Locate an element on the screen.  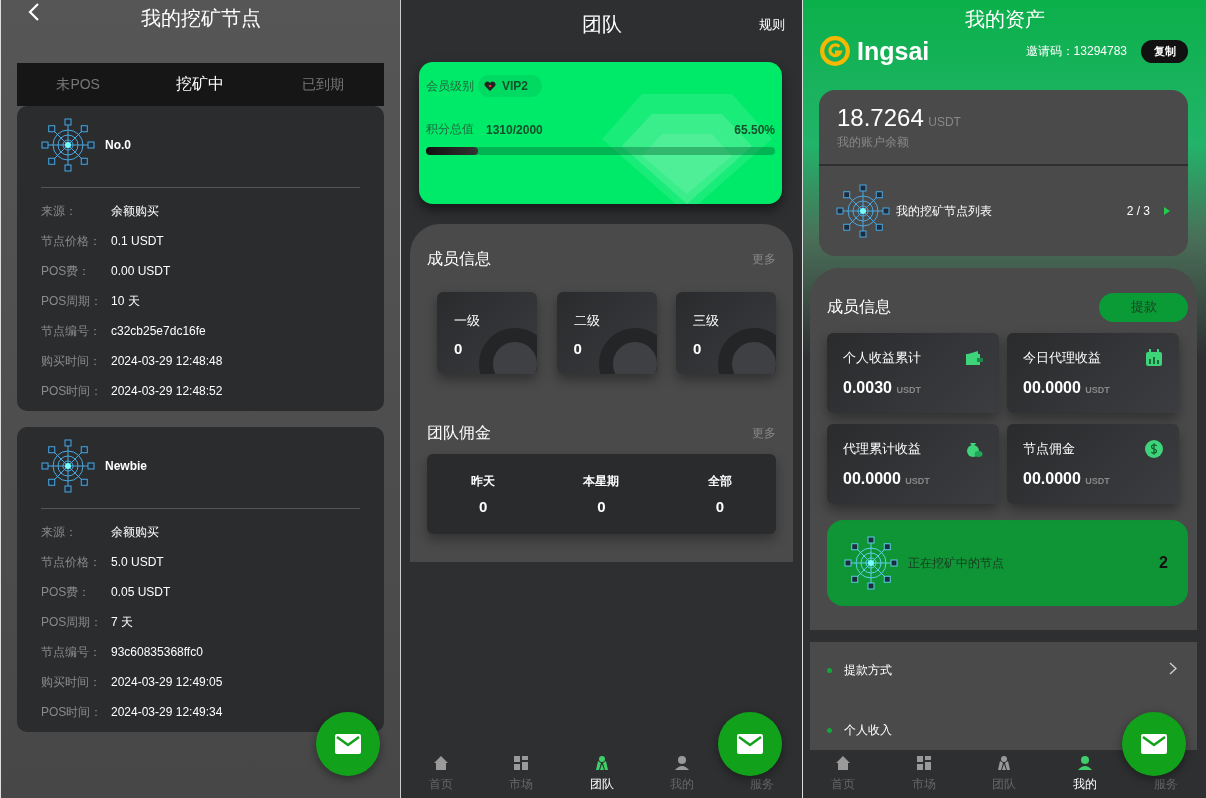
tier-card: 二级 0 is located at coordinates (606, 333).